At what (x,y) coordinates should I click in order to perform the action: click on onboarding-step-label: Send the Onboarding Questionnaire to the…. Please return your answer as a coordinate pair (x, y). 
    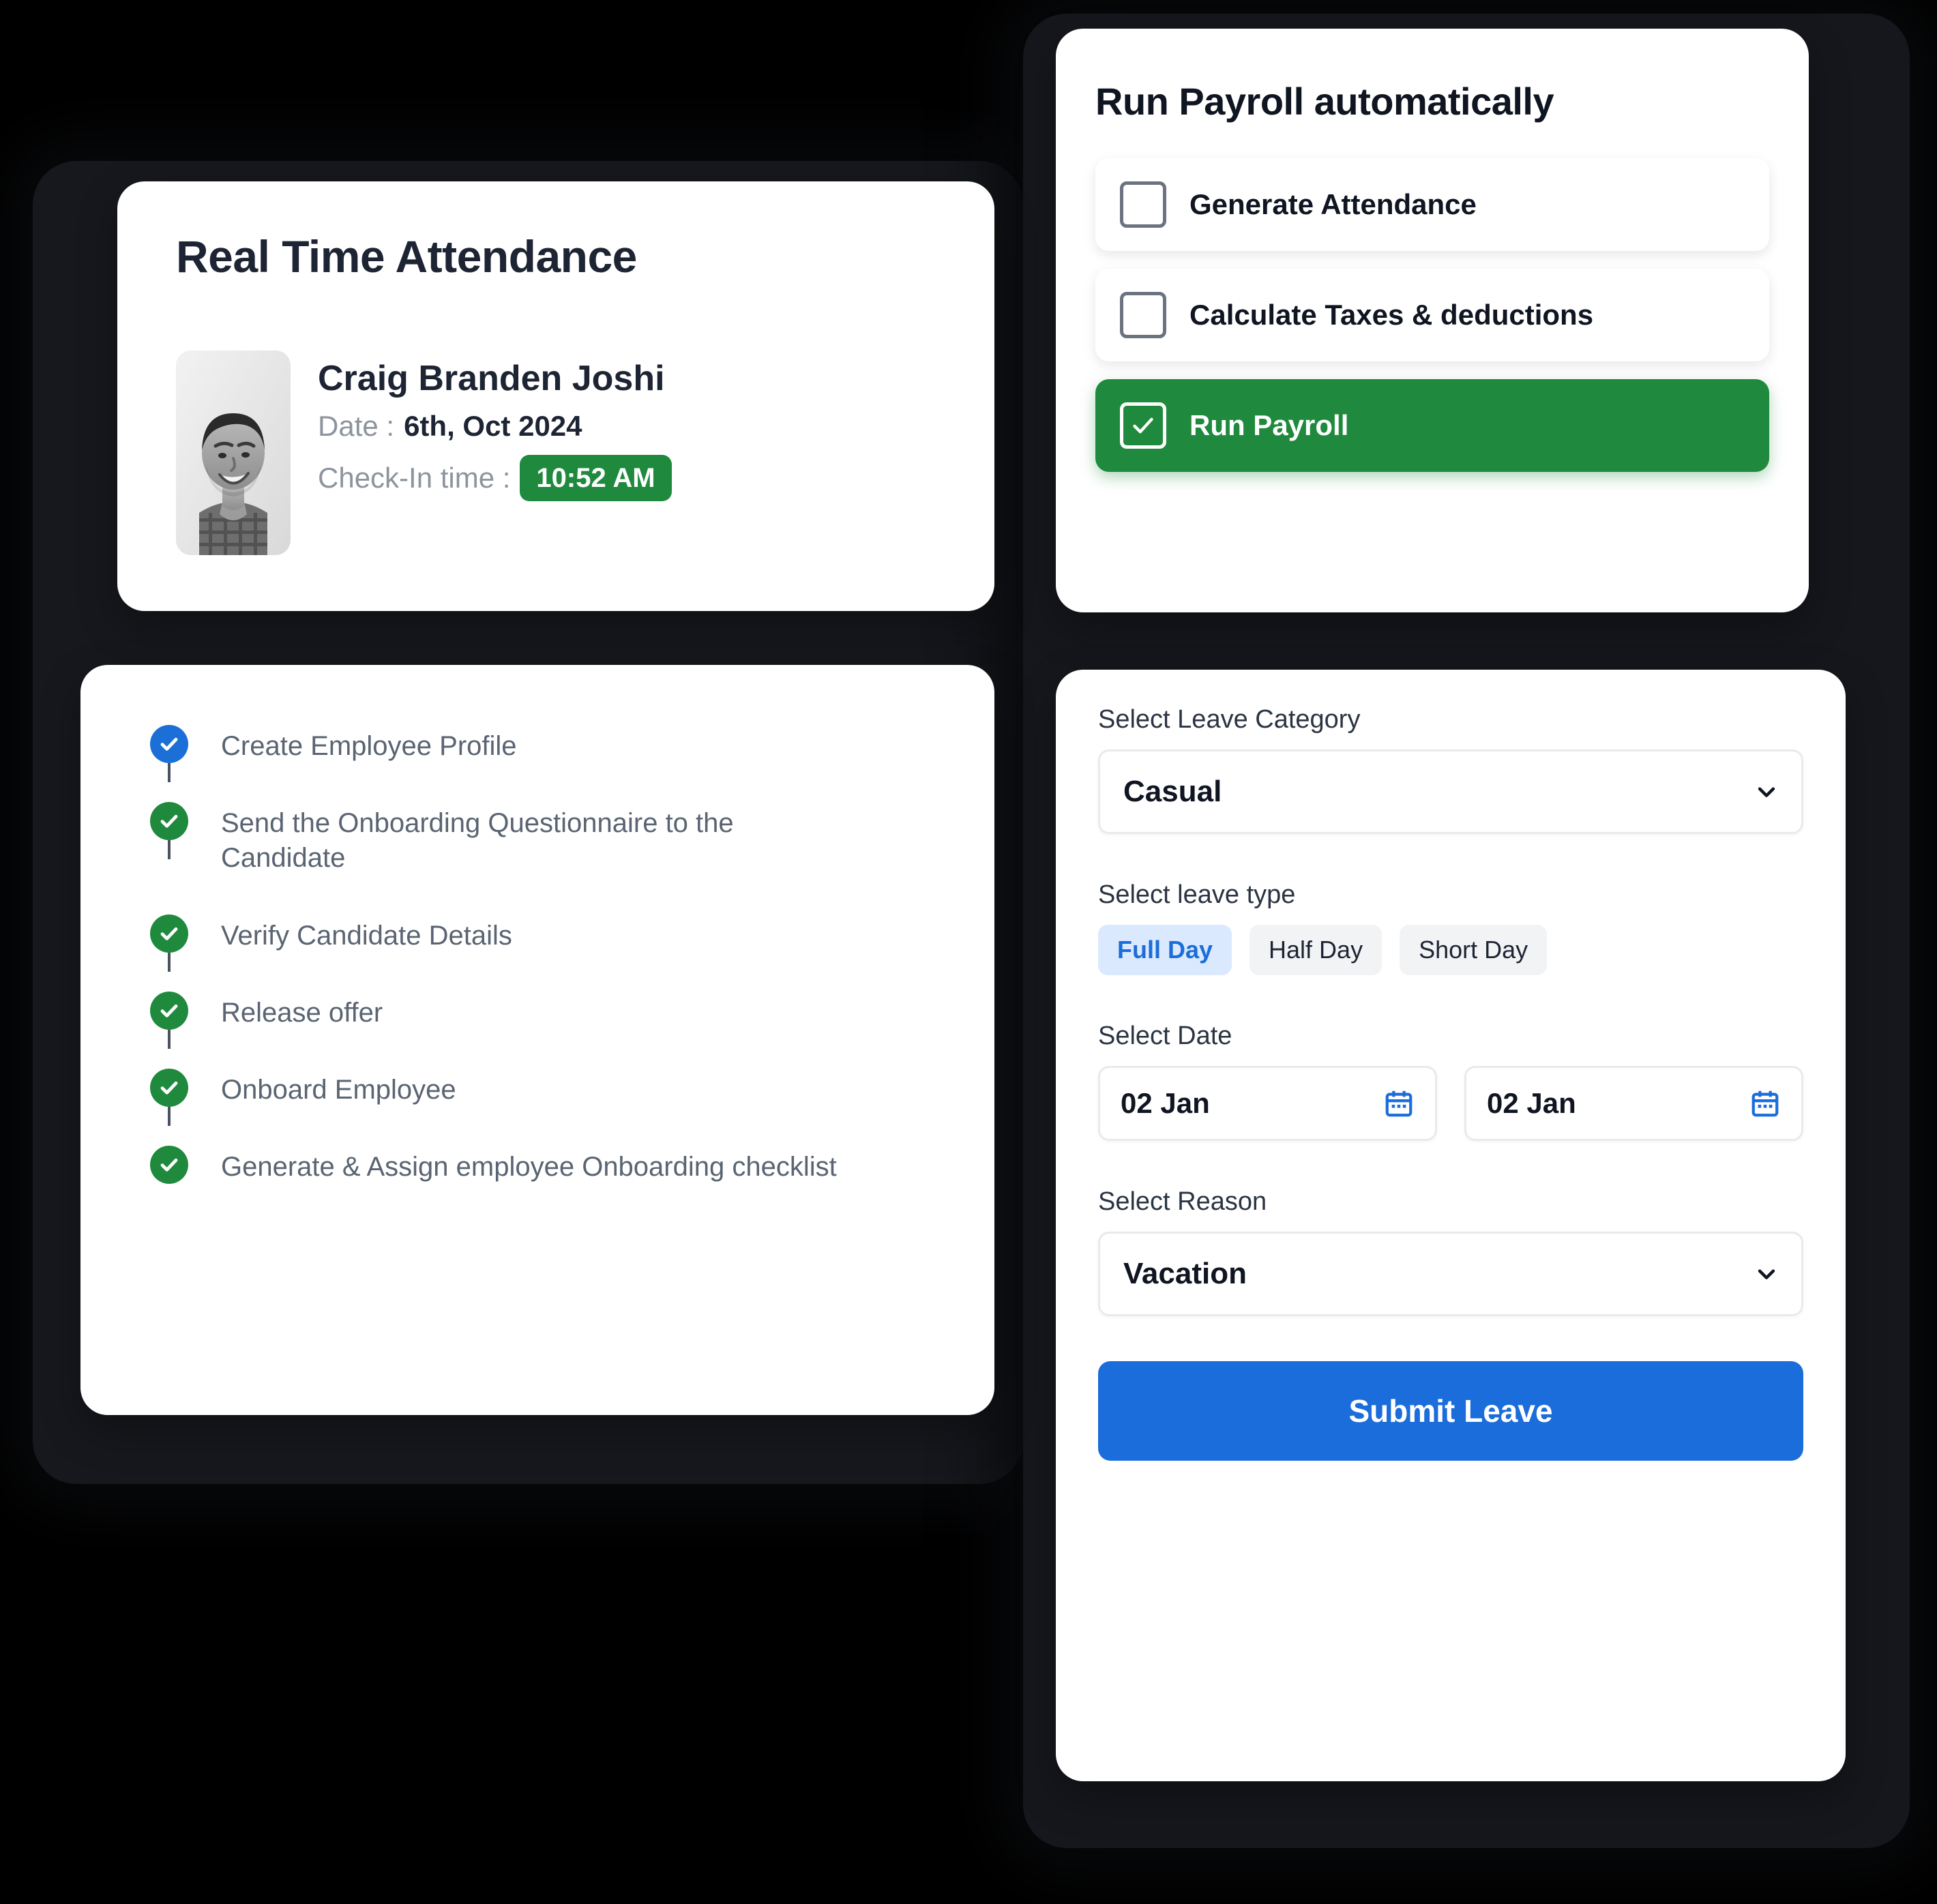
    Looking at the image, I should click on (478, 841).